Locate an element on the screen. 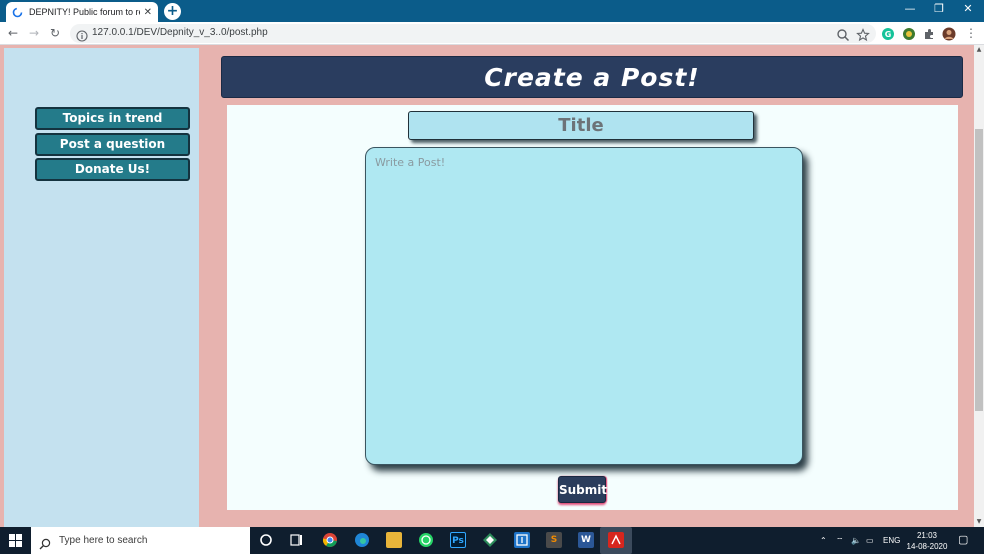 This screenshot has width=984, height=554. taskbar-search-box: Type here to search is located at coordinates (140, 540).